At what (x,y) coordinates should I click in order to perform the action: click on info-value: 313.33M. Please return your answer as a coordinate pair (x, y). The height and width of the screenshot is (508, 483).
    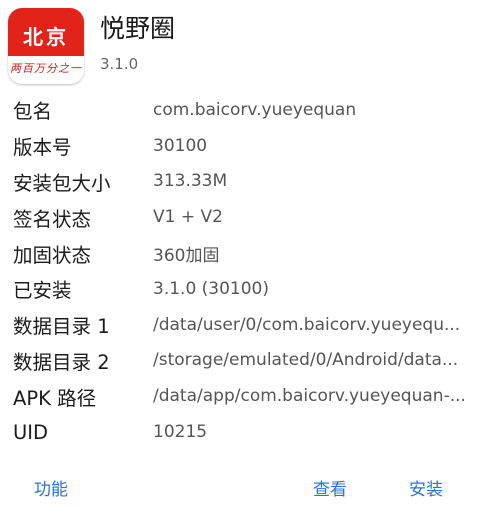
    Looking at the image, I should click on (314, 181).